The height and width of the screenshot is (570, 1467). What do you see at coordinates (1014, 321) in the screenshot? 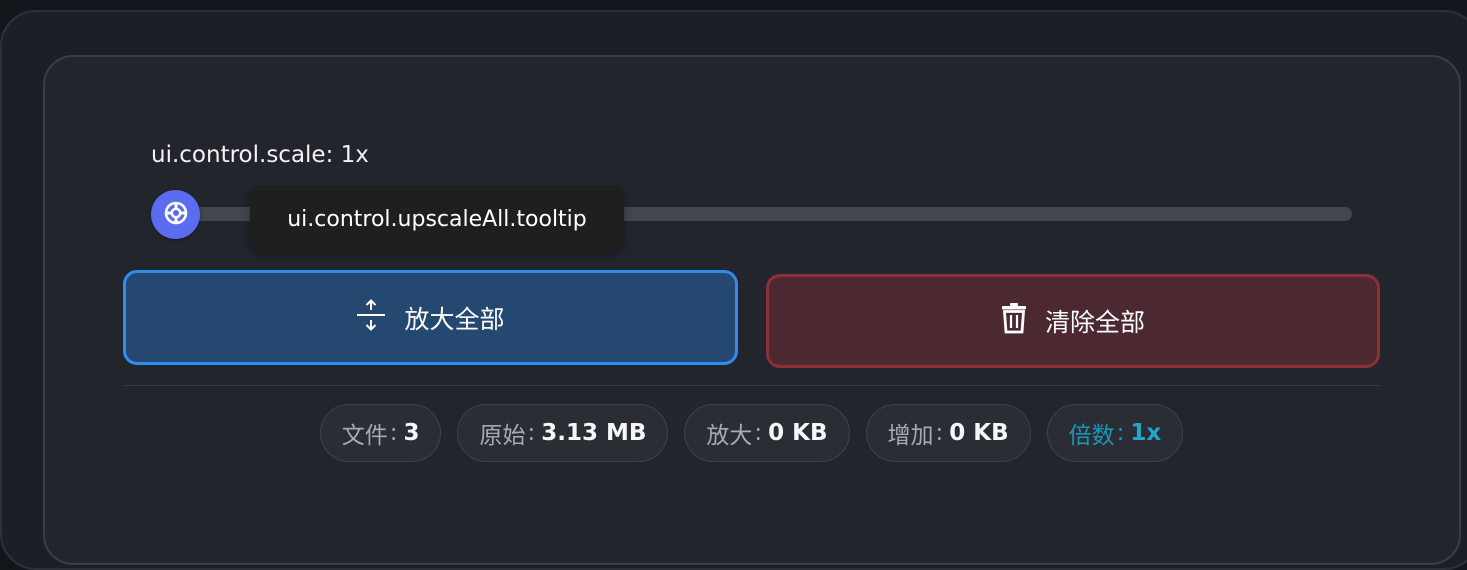
I see `trash-icon` at bounding box center [1014, 321].